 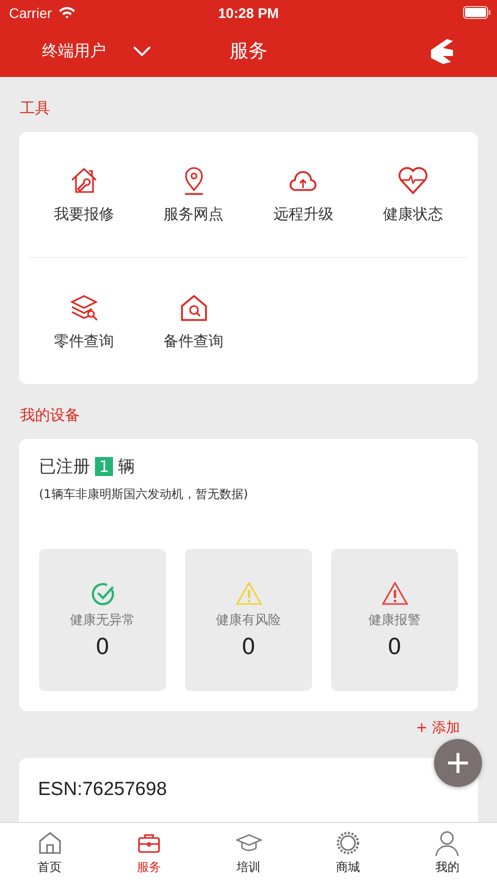 I want to click on battery-icon, so click(x=477, y=12).